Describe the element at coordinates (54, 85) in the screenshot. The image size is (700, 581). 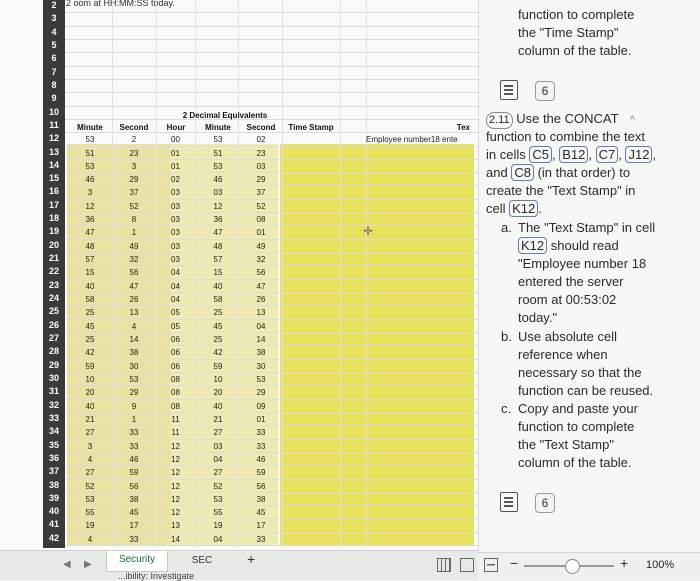
I see `row-header: 8` at that location.